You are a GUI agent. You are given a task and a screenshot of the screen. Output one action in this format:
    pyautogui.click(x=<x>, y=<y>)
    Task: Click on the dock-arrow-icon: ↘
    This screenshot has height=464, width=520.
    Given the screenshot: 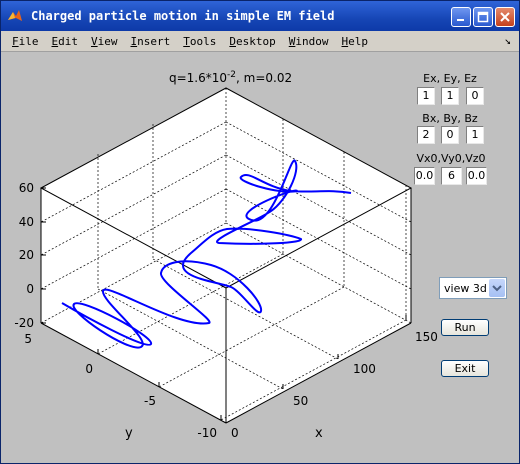 What is the action you would take?
    pyautogui.click(x=507, y=40)
    